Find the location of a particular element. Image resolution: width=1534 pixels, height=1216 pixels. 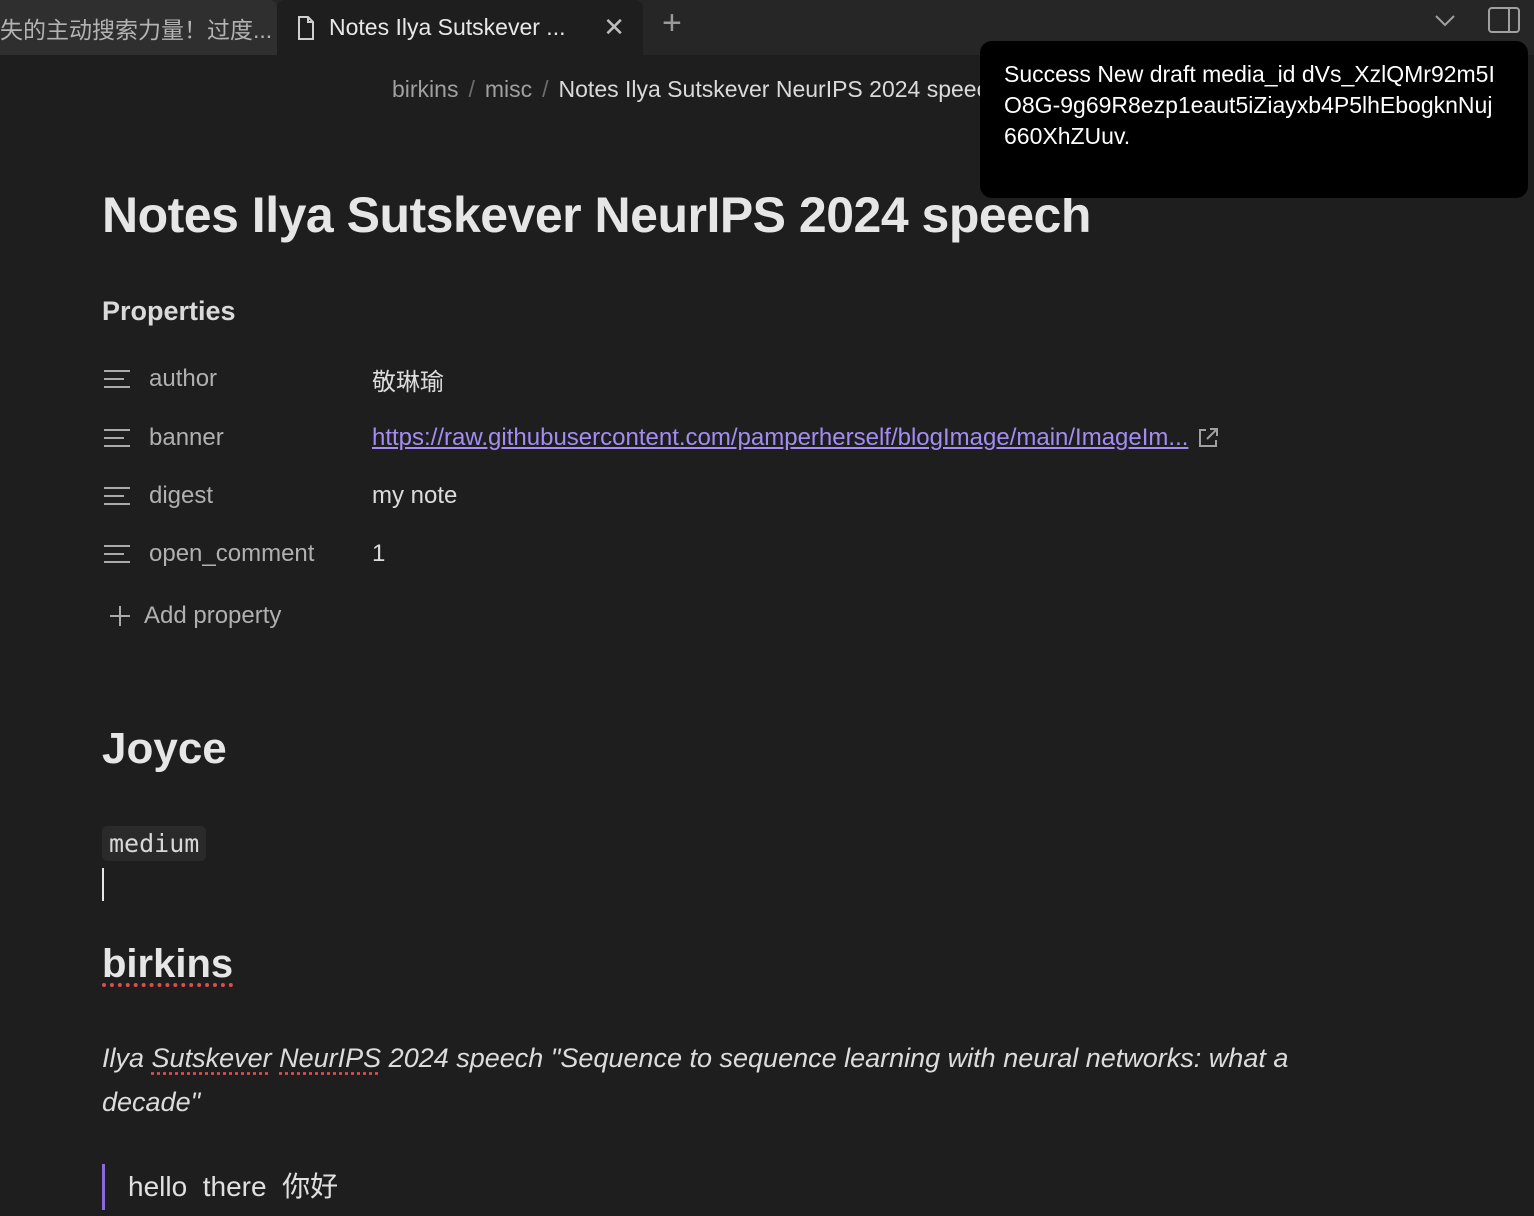

sidebar-toggle-icon is located at coordinates (1504, 20).